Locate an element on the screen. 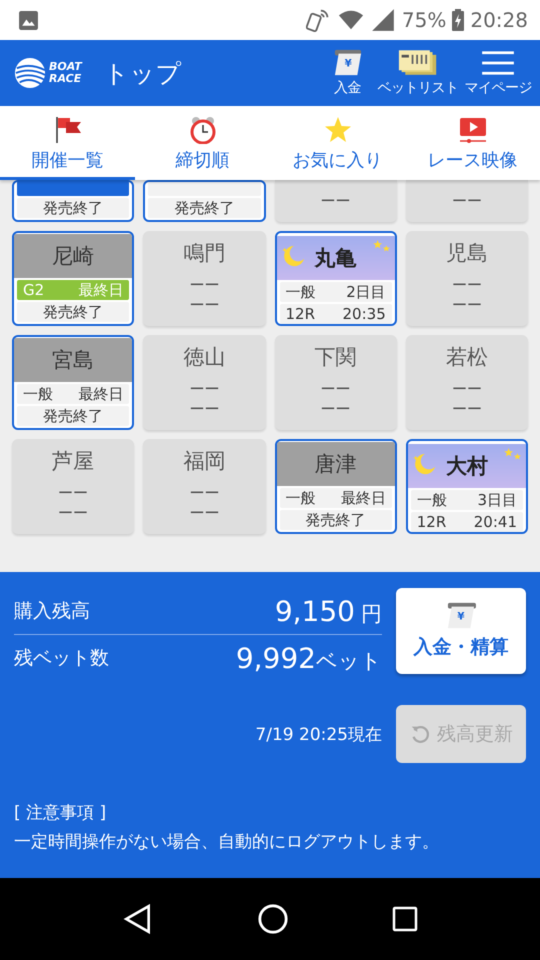  venue-card: 尼崎 G2 最終日 発売終了 is located at coordinates (73, 278).